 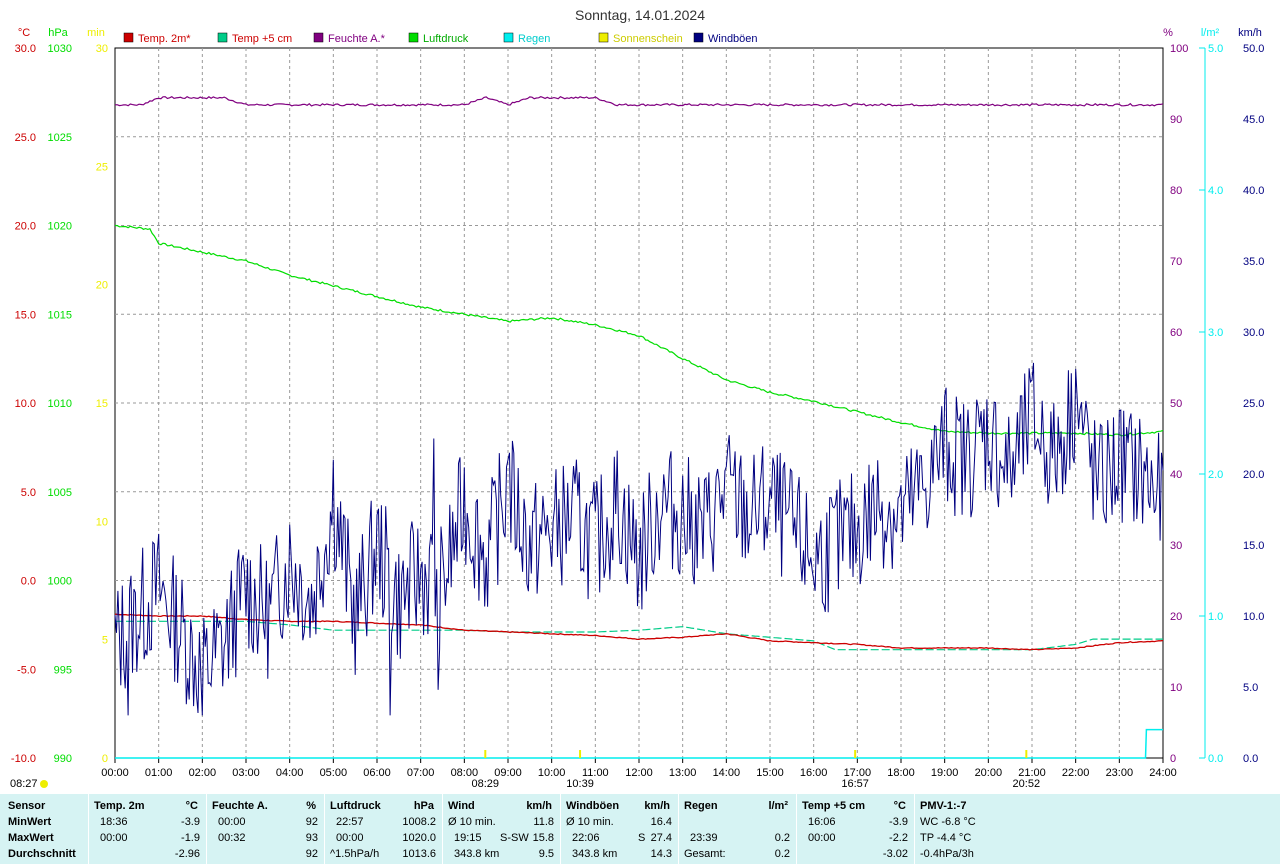 What do you see at coordinates (114, 838) in the screenshot?
I see `temp2m-max-time: 00:00` at bounding box center [114, 838].